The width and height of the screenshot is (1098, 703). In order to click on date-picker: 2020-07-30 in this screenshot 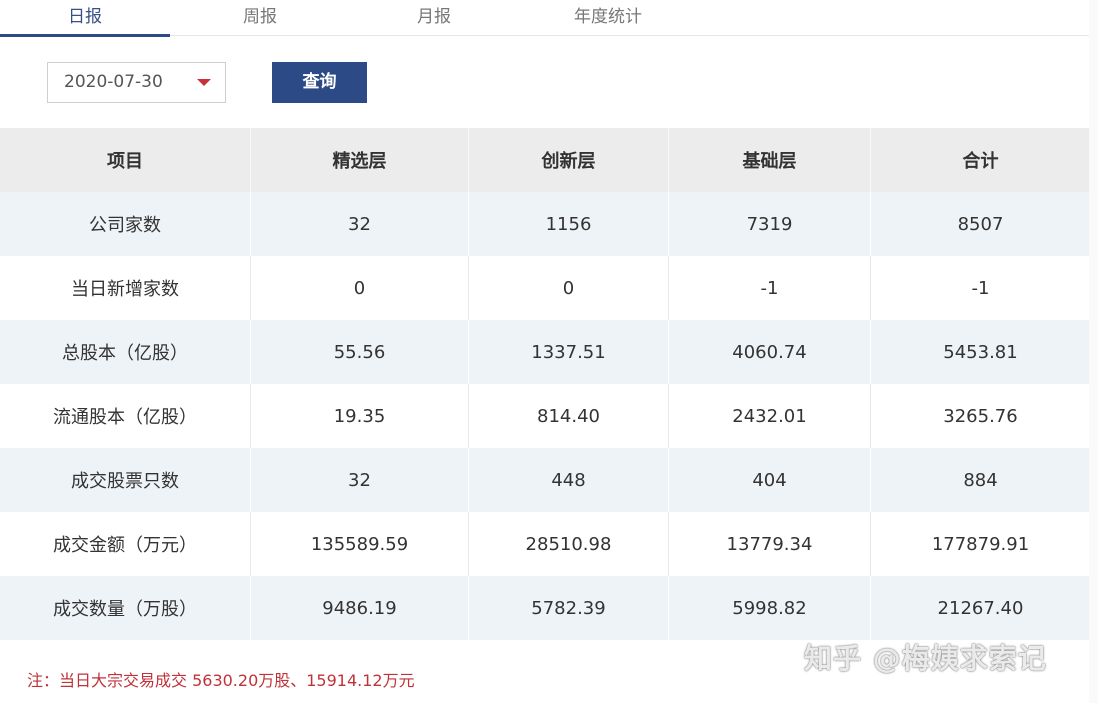, I will do `click(136, 82)`.